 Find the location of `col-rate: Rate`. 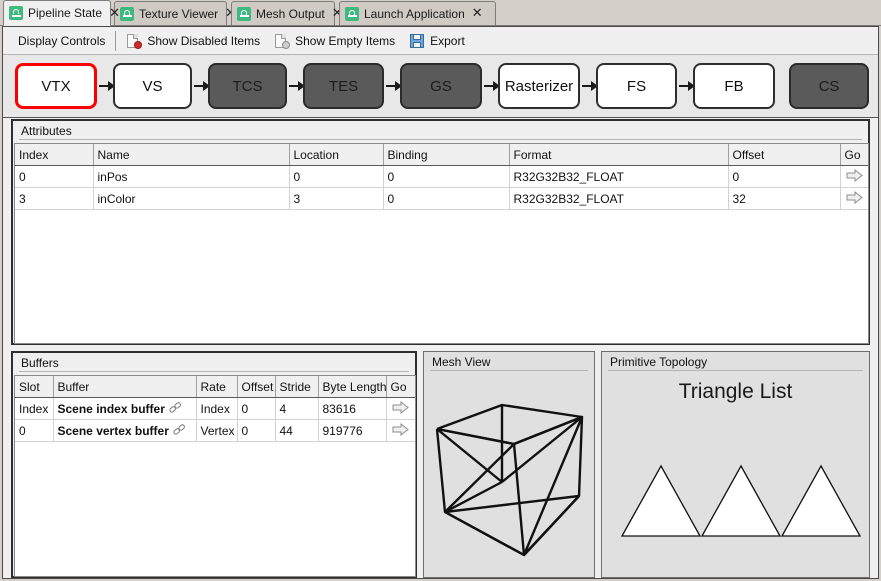

col-rate: Rate is located at coordinates (217, 387).